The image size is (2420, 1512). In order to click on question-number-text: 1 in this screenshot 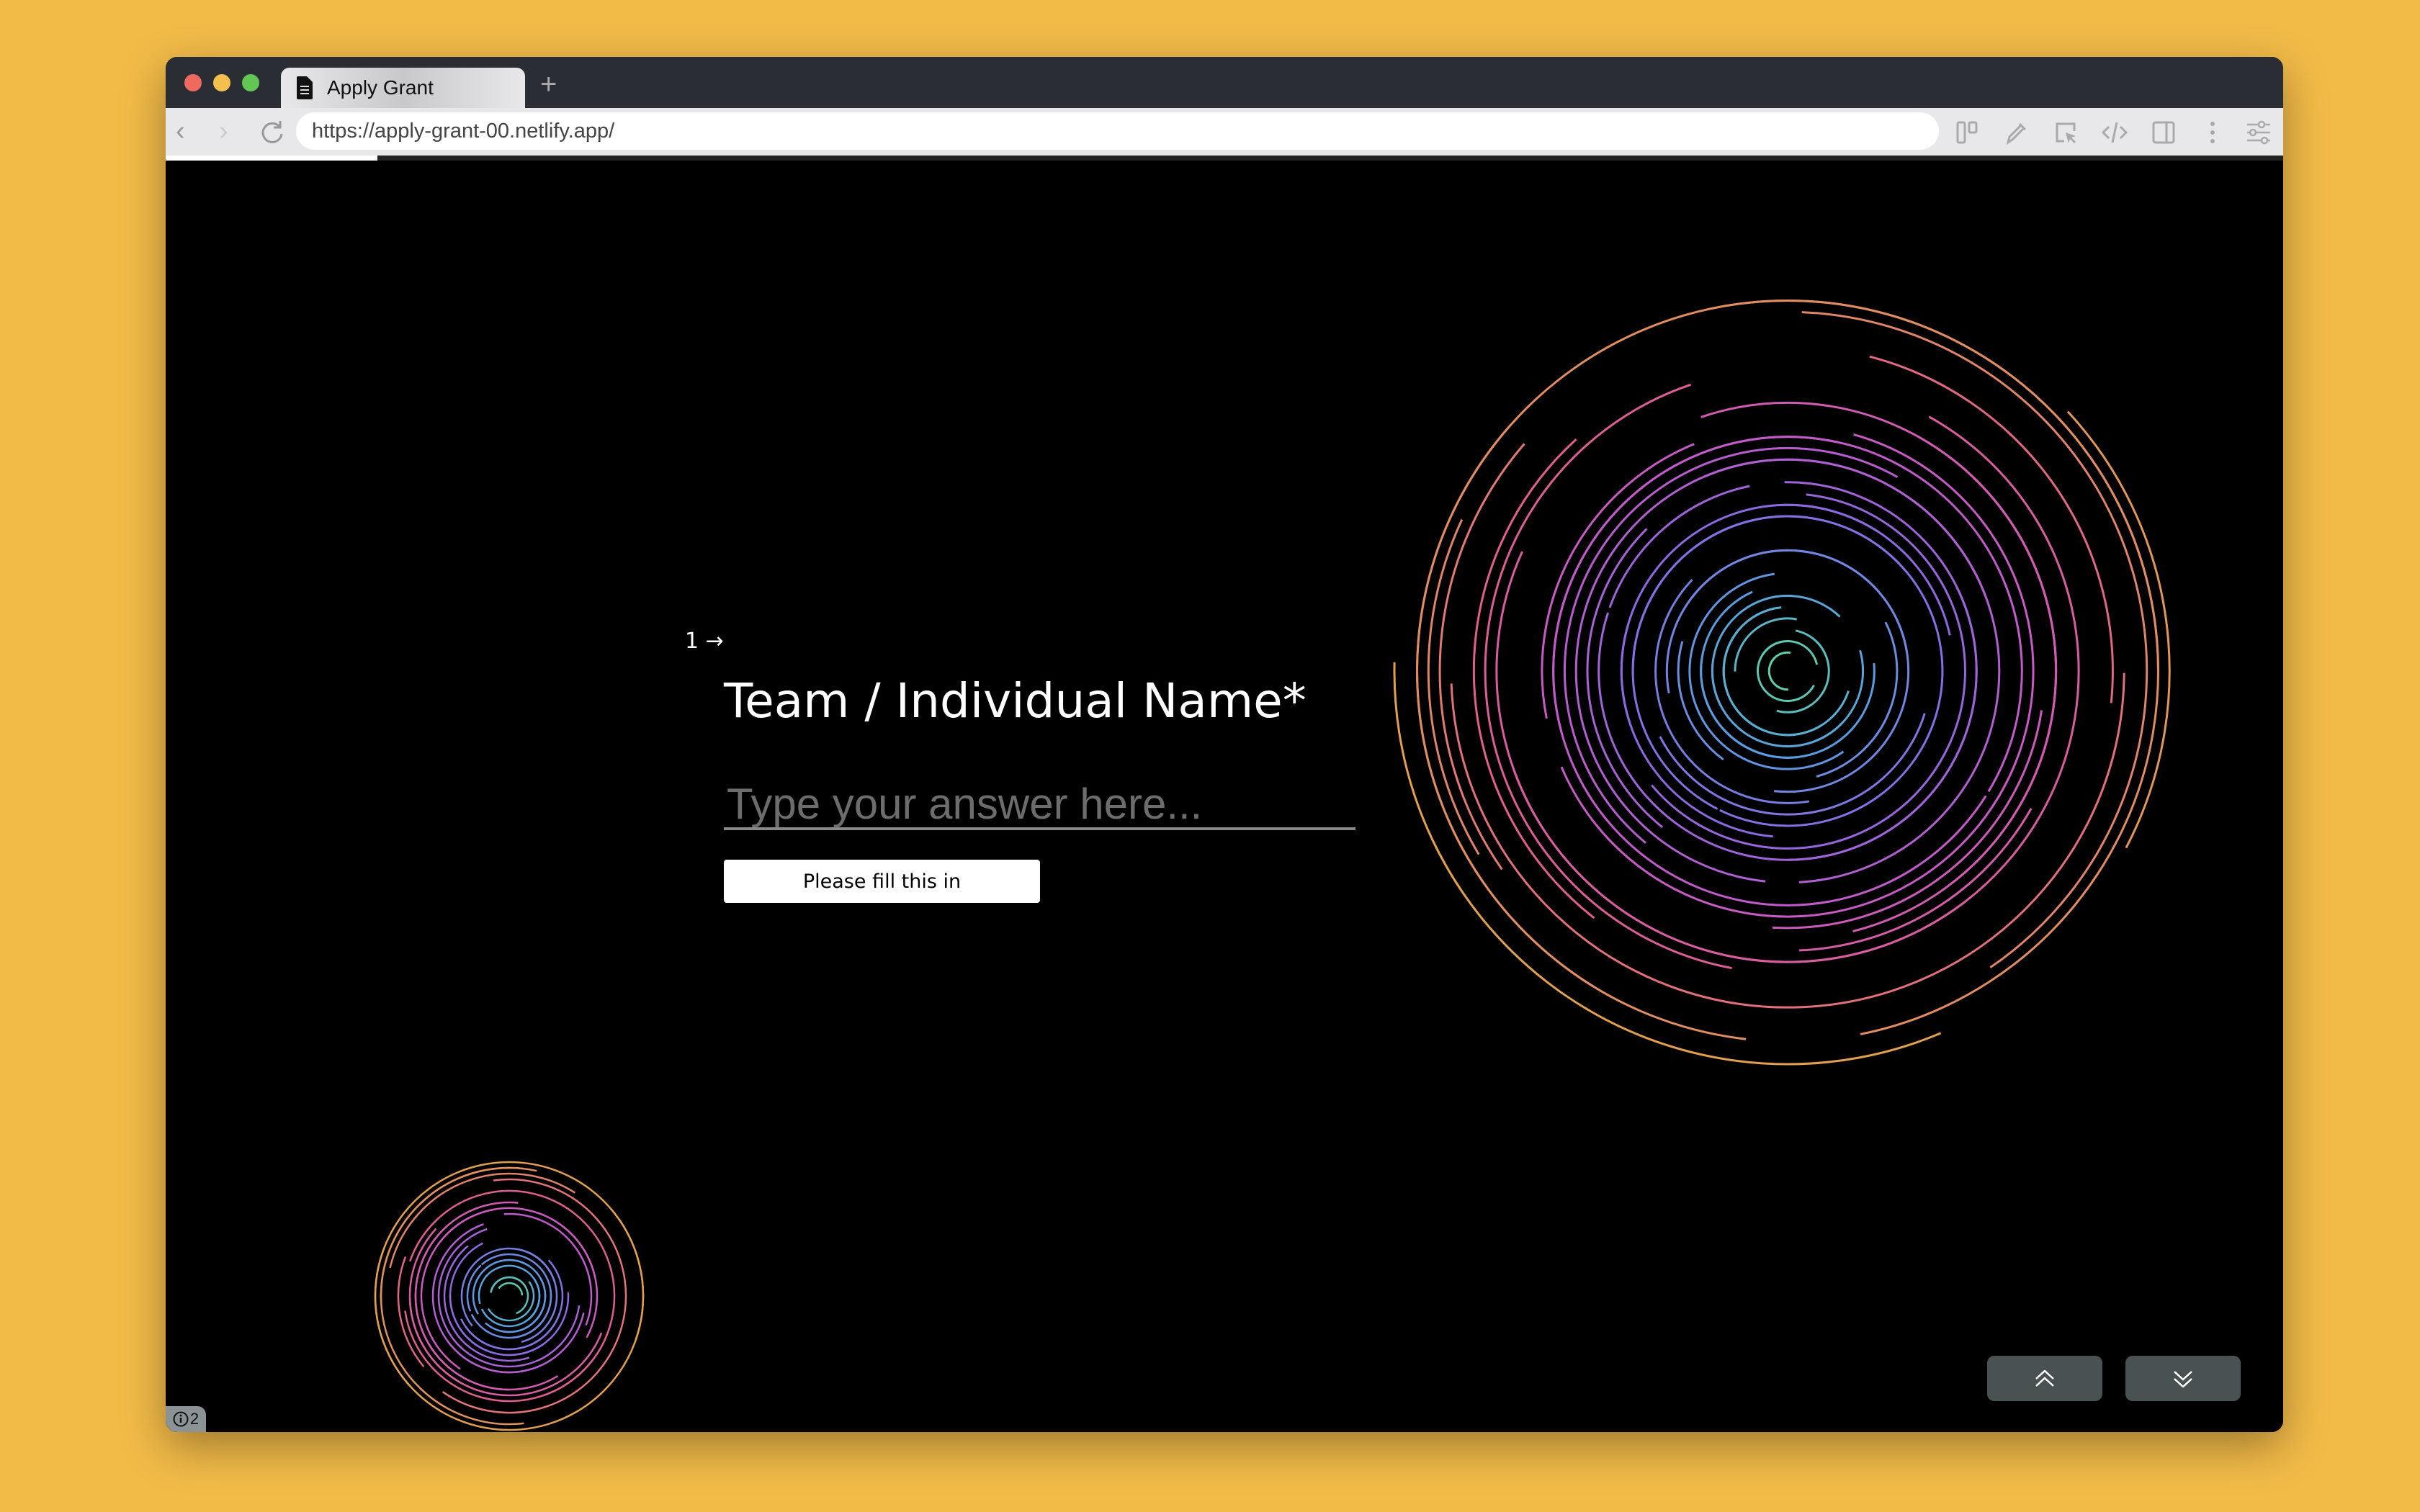, I will do `click(692, 641)`.